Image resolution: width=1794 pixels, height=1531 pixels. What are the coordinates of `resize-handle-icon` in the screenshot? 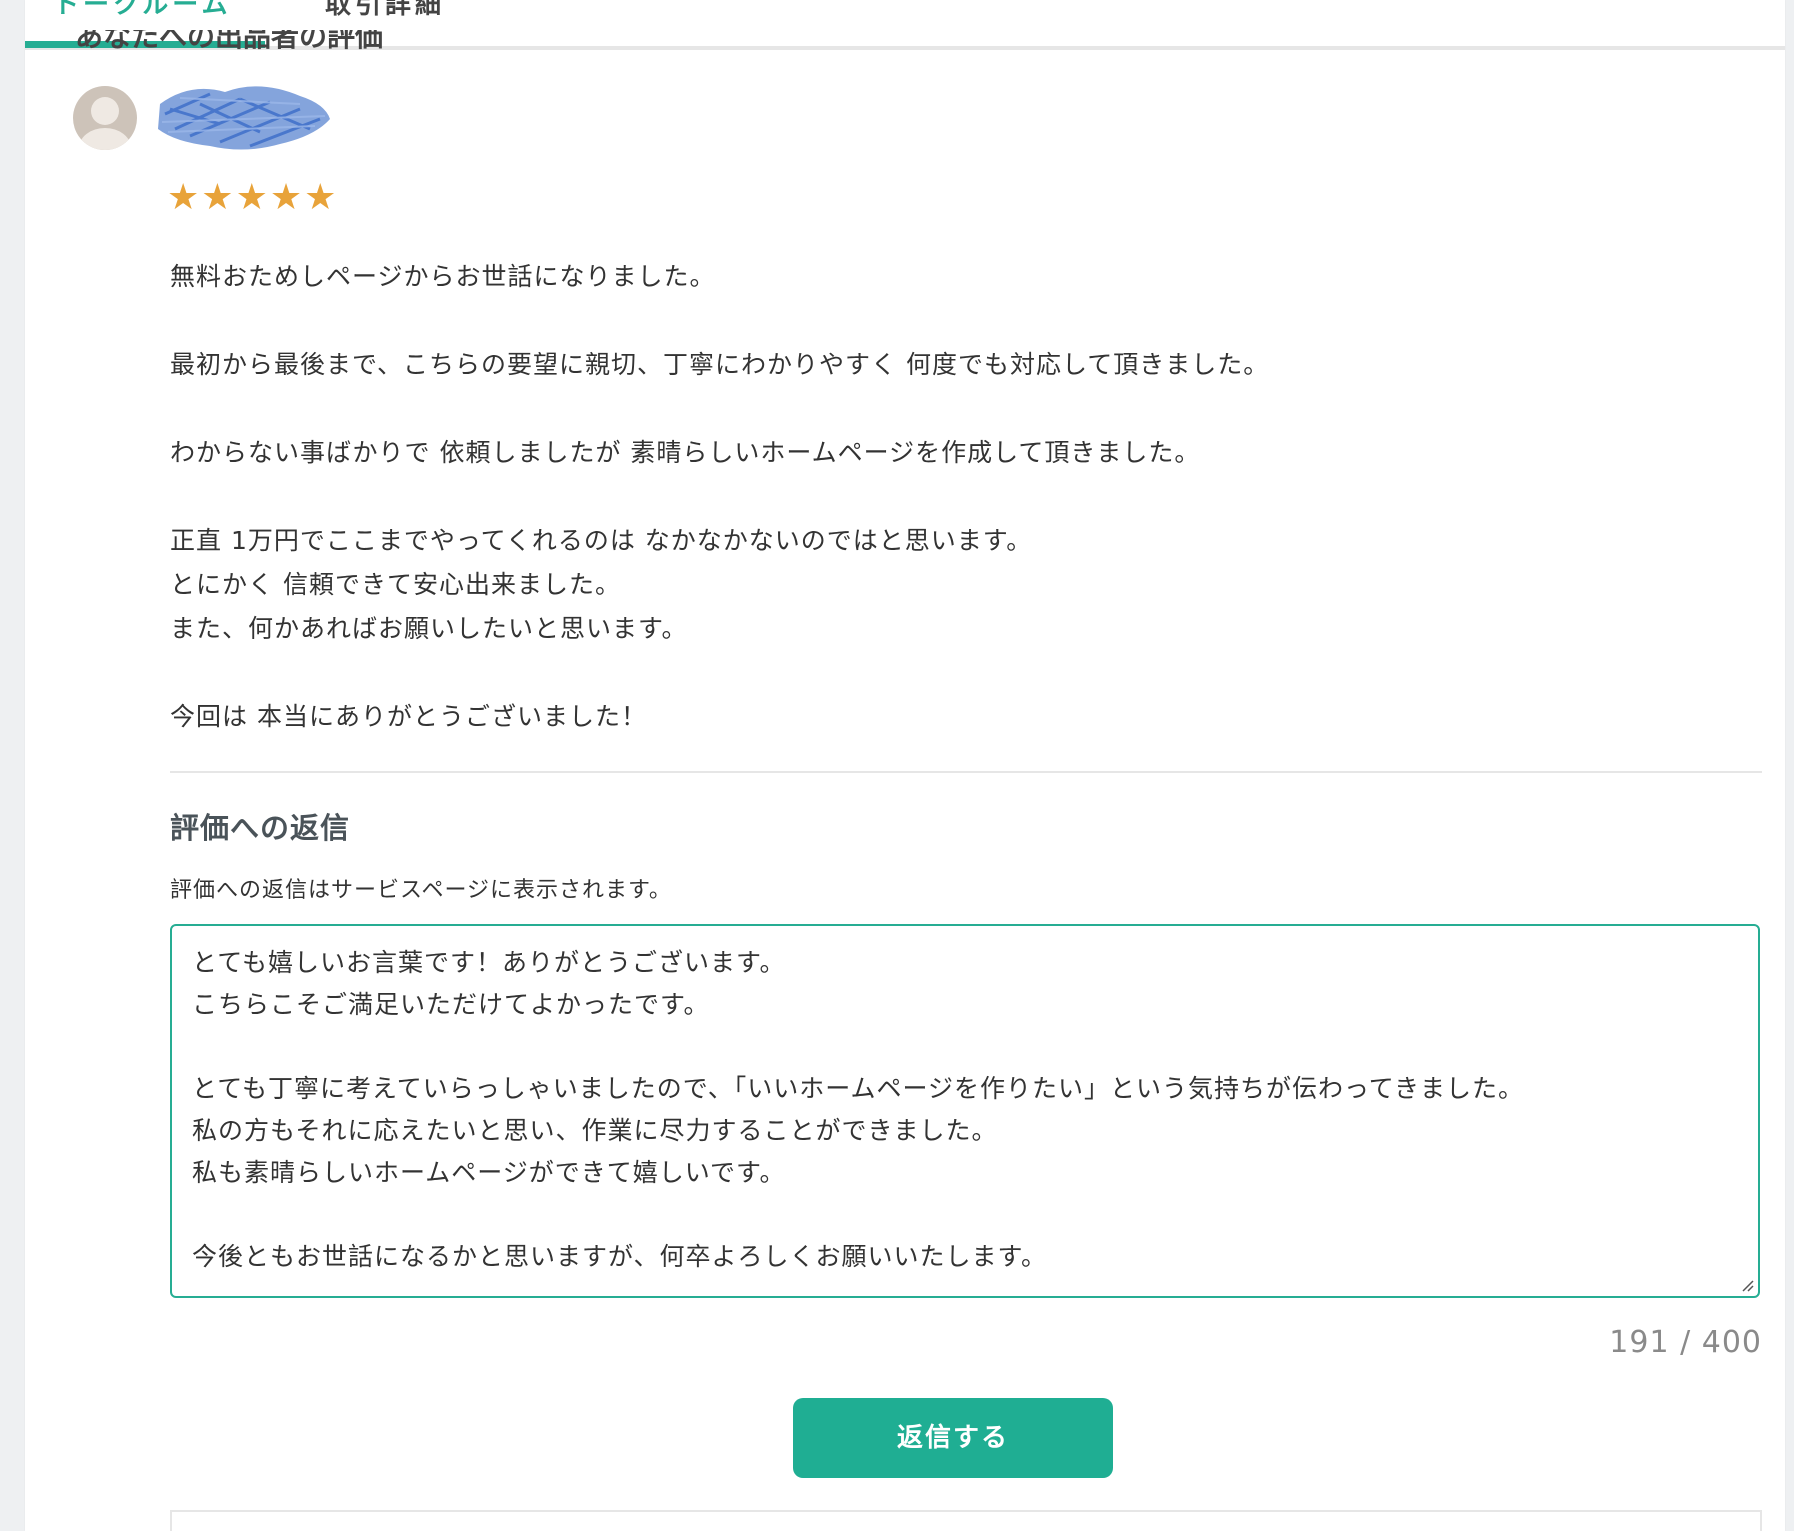 It's located at (1747, 1285).